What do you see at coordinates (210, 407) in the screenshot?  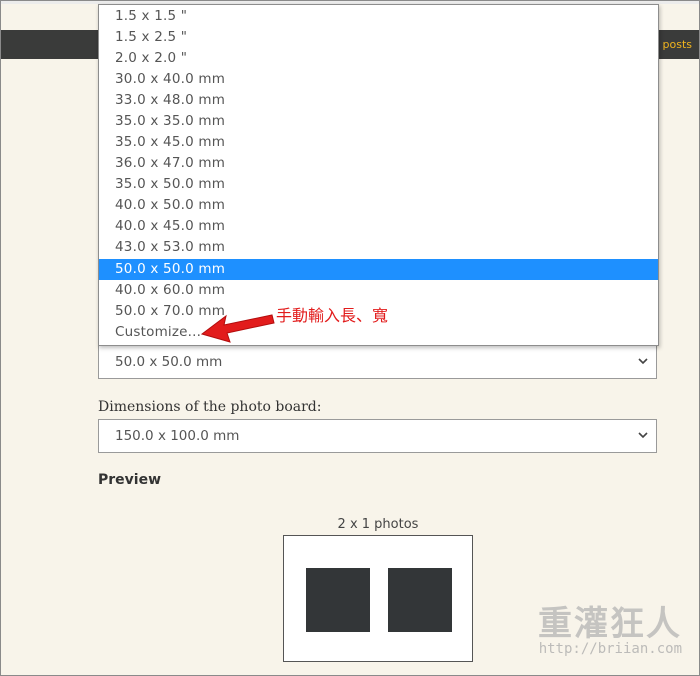 I see `board-dimensions-label: Dimensions of the photo board:` at bounding box center [210, 407].